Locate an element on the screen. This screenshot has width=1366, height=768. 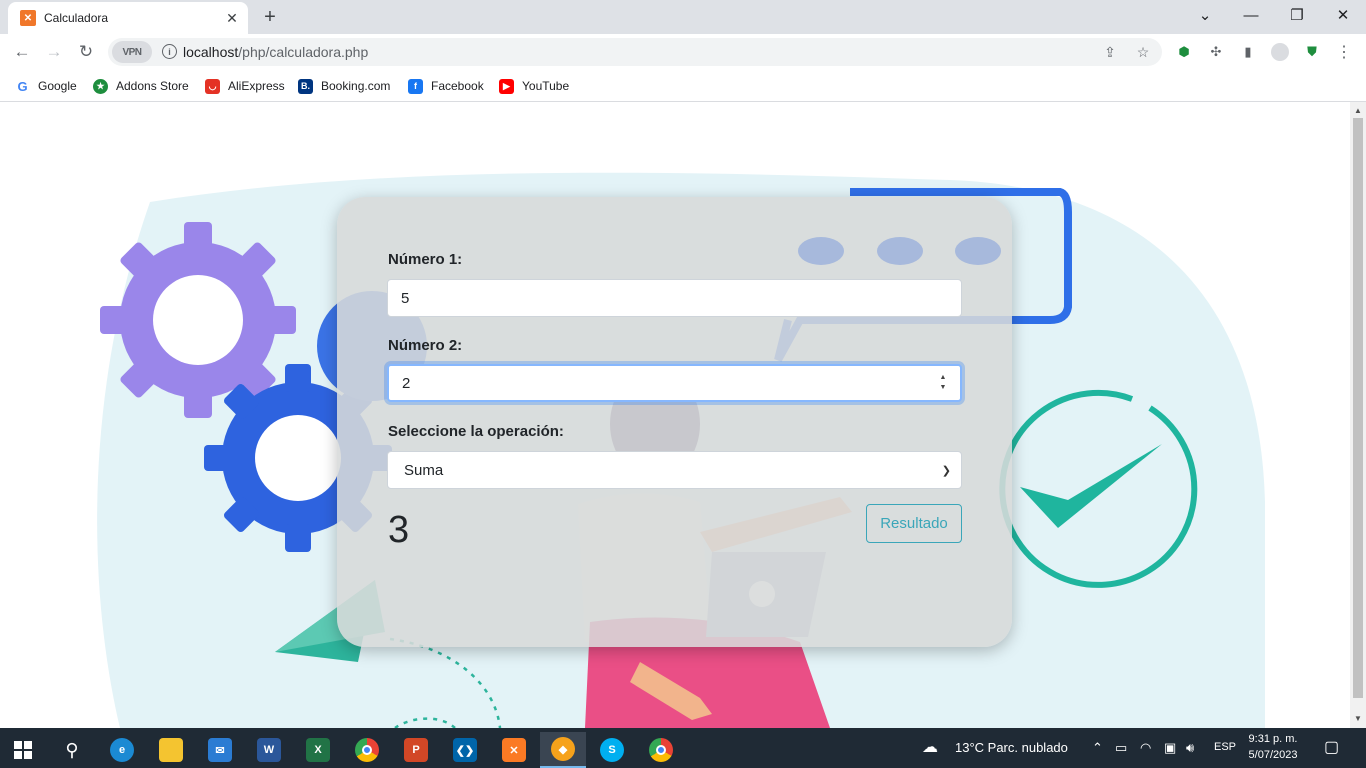
num2-input: 2 ▲ ▼ is located at coordinates (674, 383).